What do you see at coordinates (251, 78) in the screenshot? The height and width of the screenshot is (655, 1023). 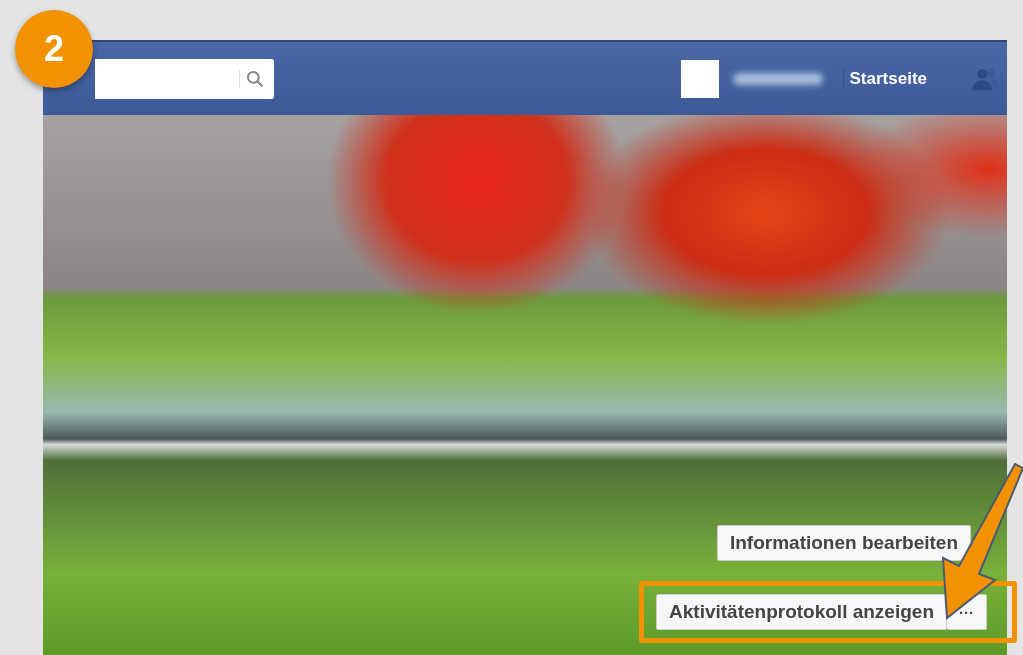 I see `search-icon` at bounding box center [251, 78].